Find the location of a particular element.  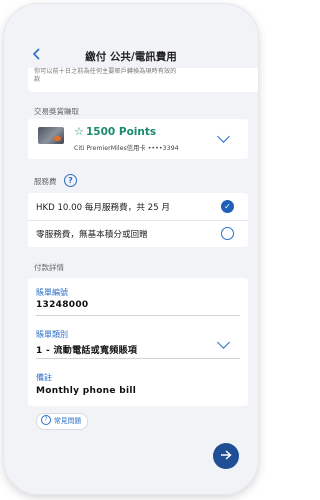

truncated-note-line2: 款 is located at coordinates (37, 79).